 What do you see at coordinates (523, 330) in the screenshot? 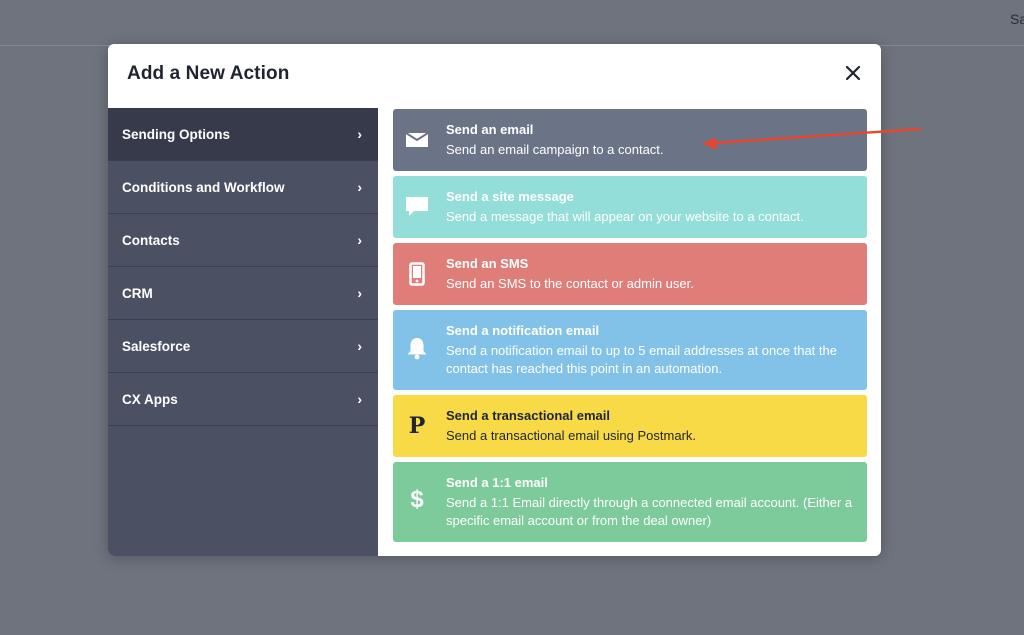
I see `action-title: Send a notification email` at bounding box center [523, 330].